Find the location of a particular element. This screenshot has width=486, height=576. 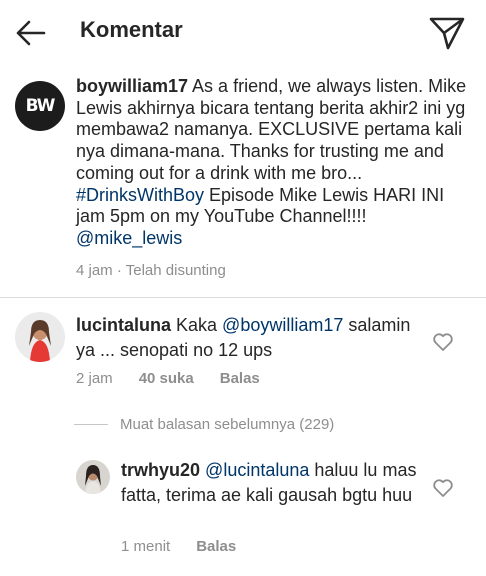

view-previous-replies-button: Muat balasan sebelumnya (229) is located at coordinates (204, 424).